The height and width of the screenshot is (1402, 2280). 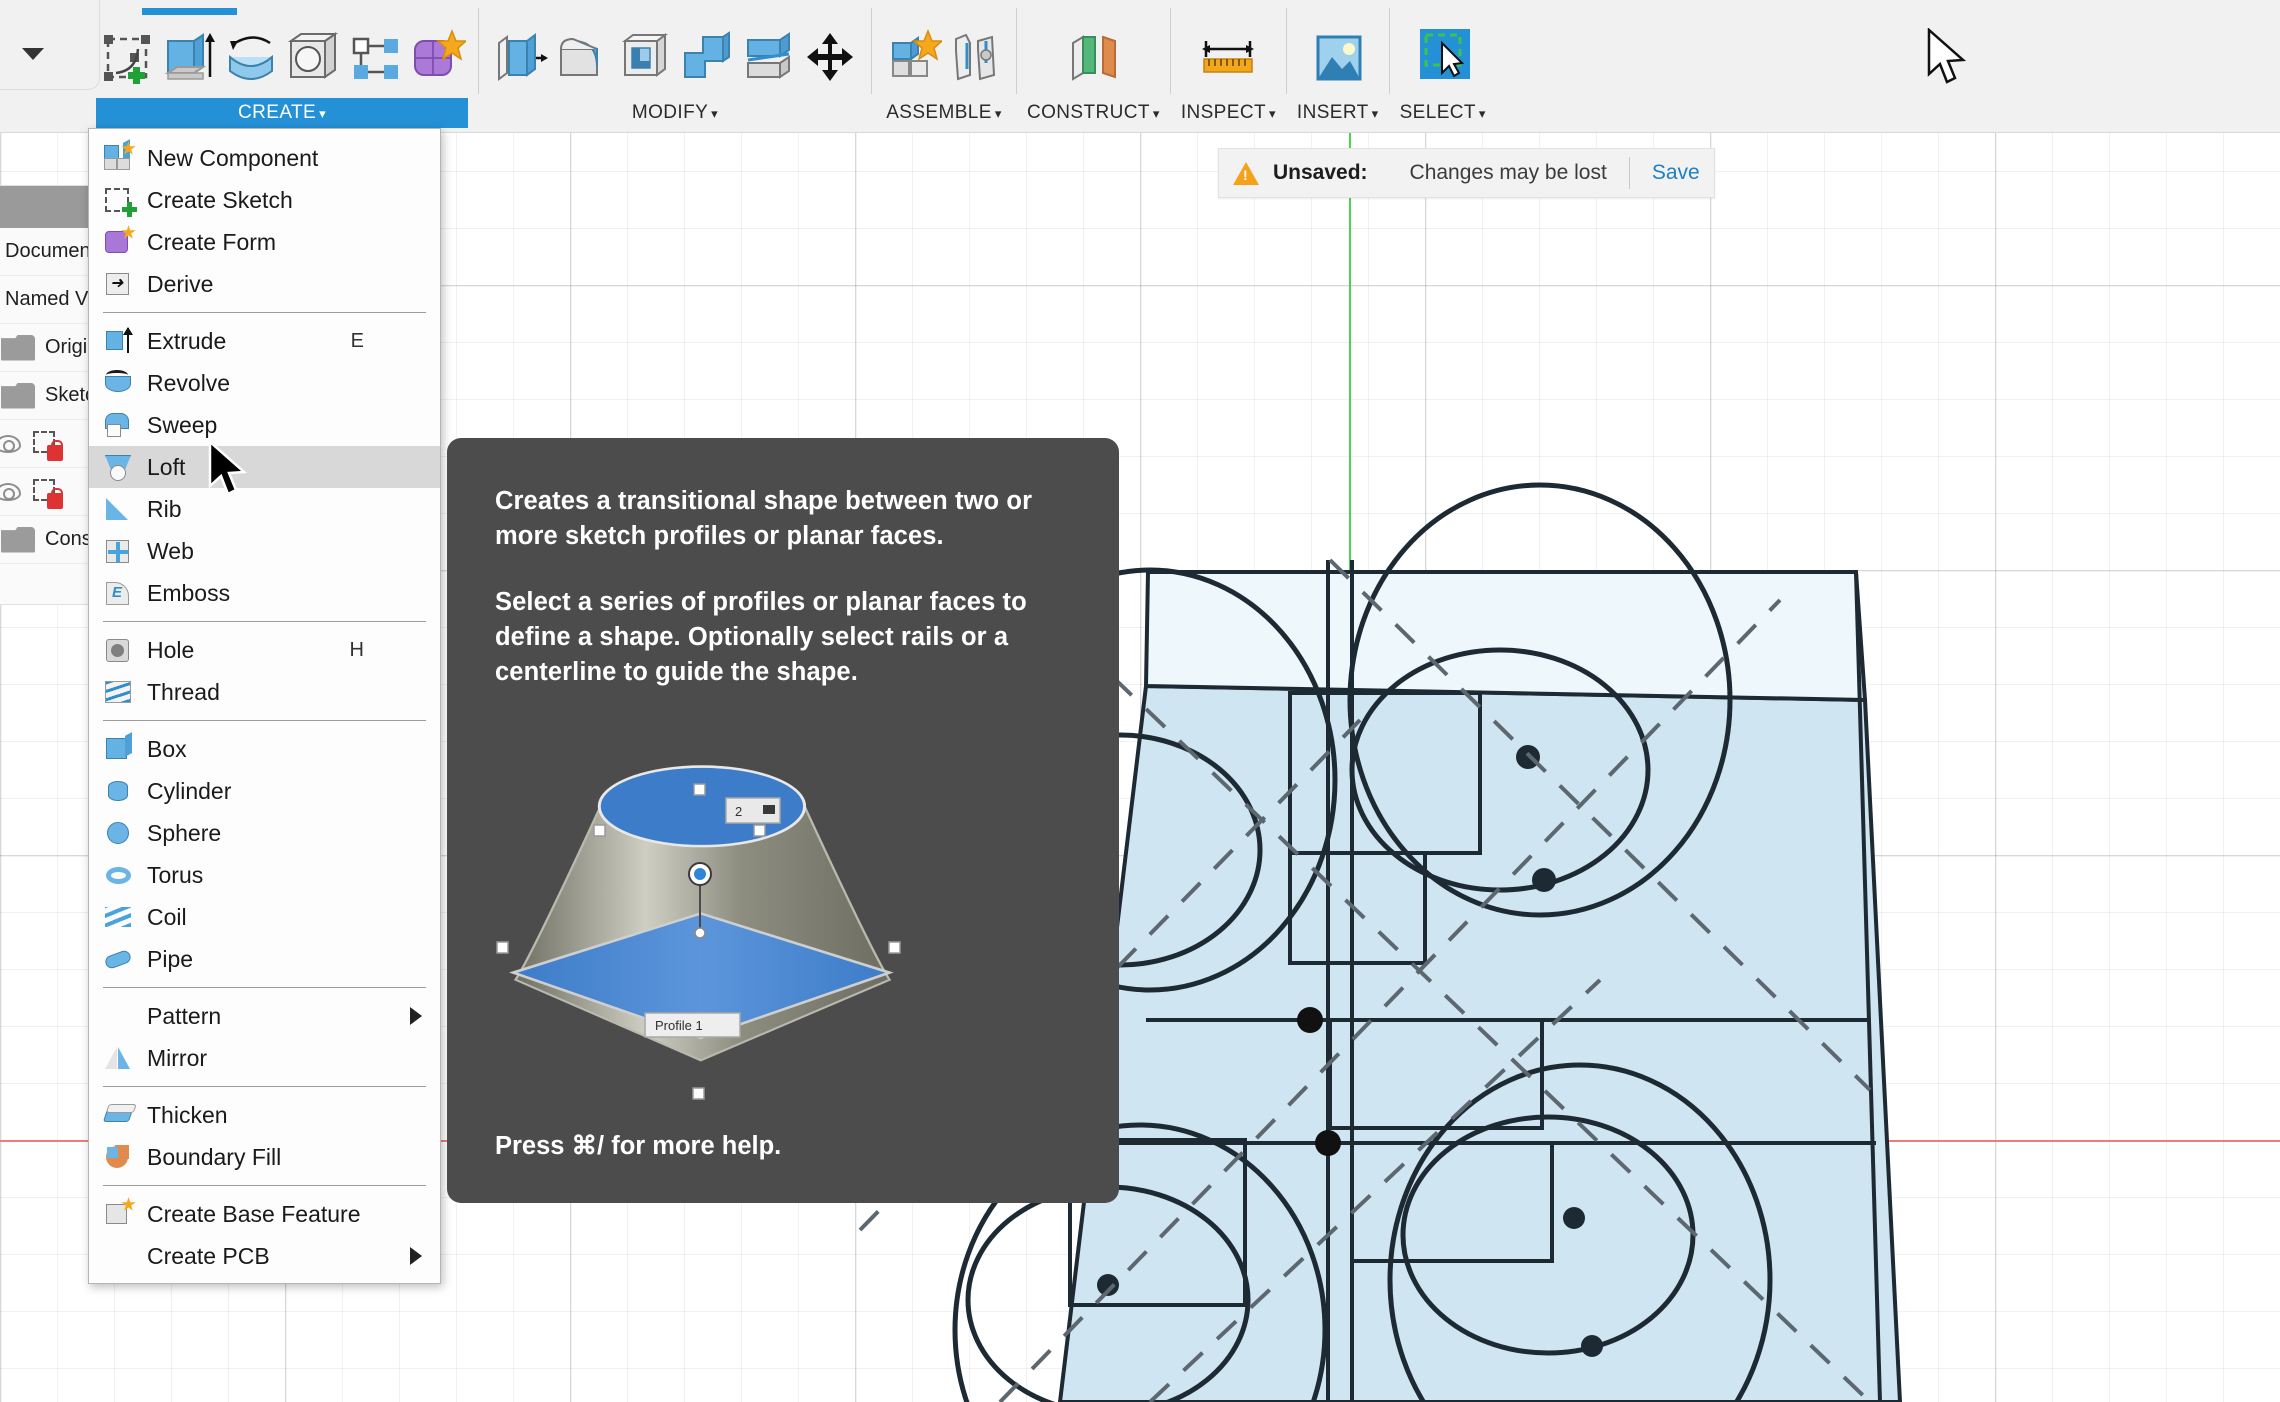 I want to click on toolbar-divider, so click(x=1016, y=51).